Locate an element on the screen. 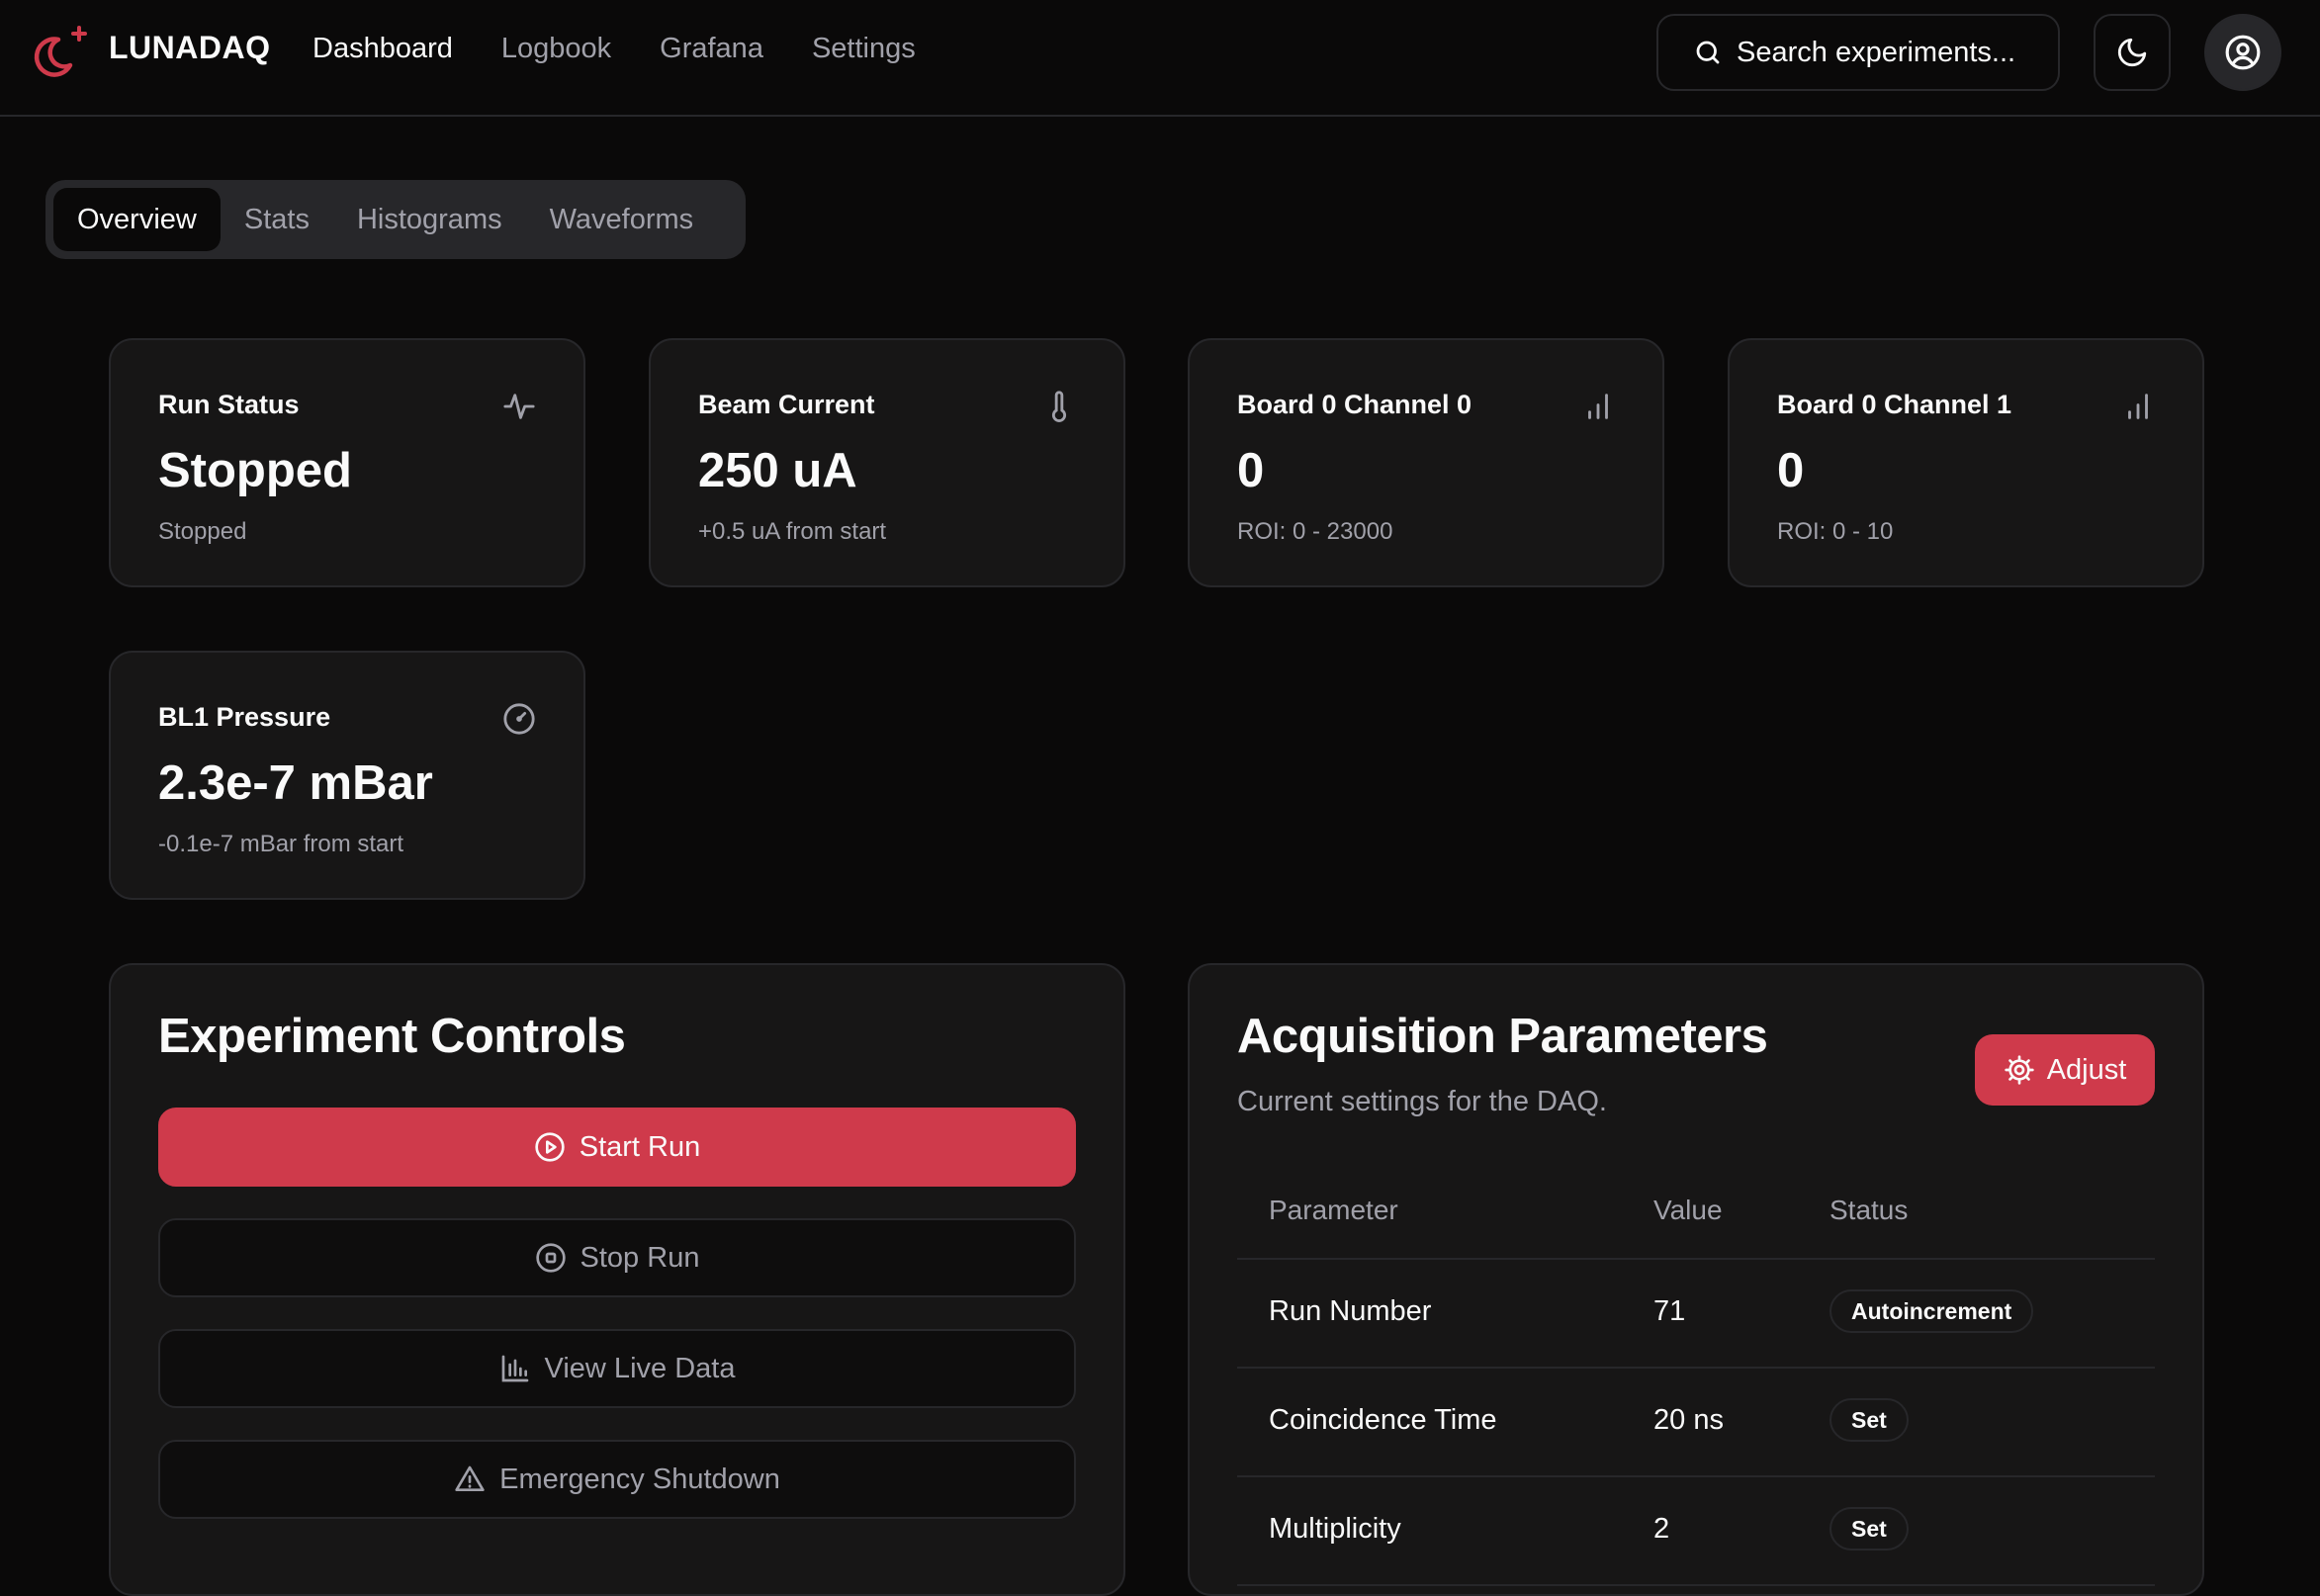 This screenshot has height=1596, width=2320. stat-value: 250 uA is located at coordinates (777, 470).